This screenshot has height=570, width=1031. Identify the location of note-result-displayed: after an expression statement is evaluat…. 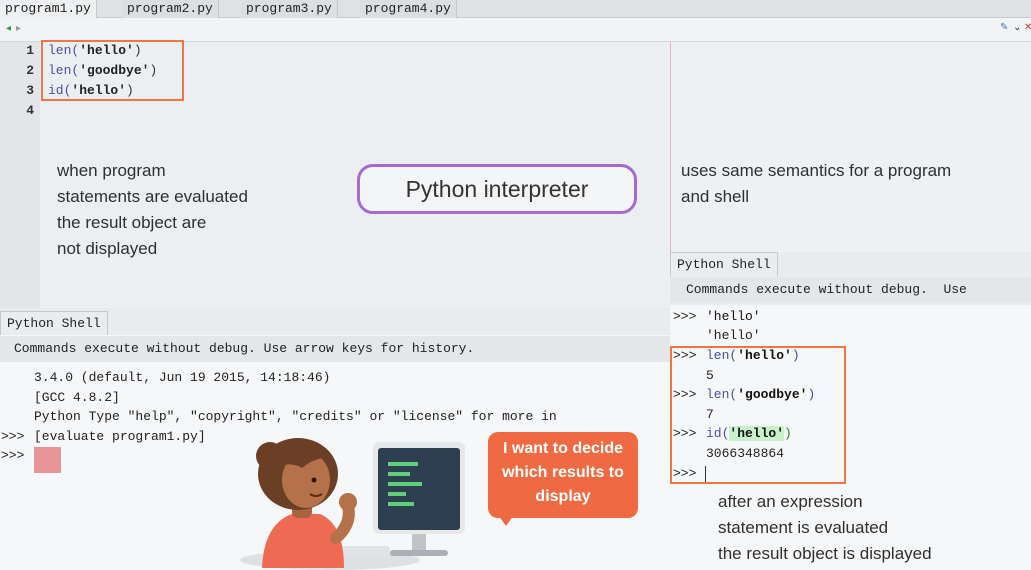
(825, 527).